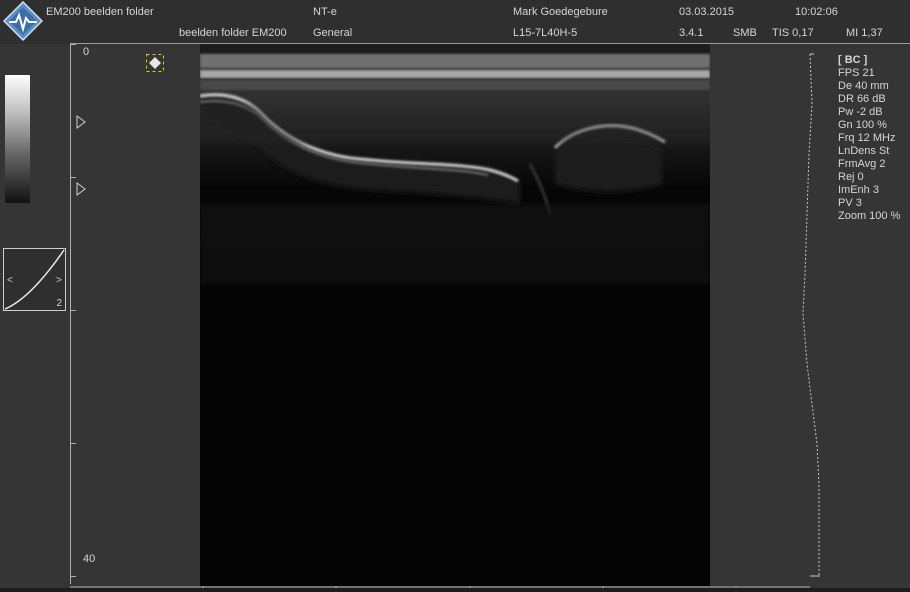 The image size is (910, 592). I want to click on gray-map-curve: < > 2, so click(34, 279).